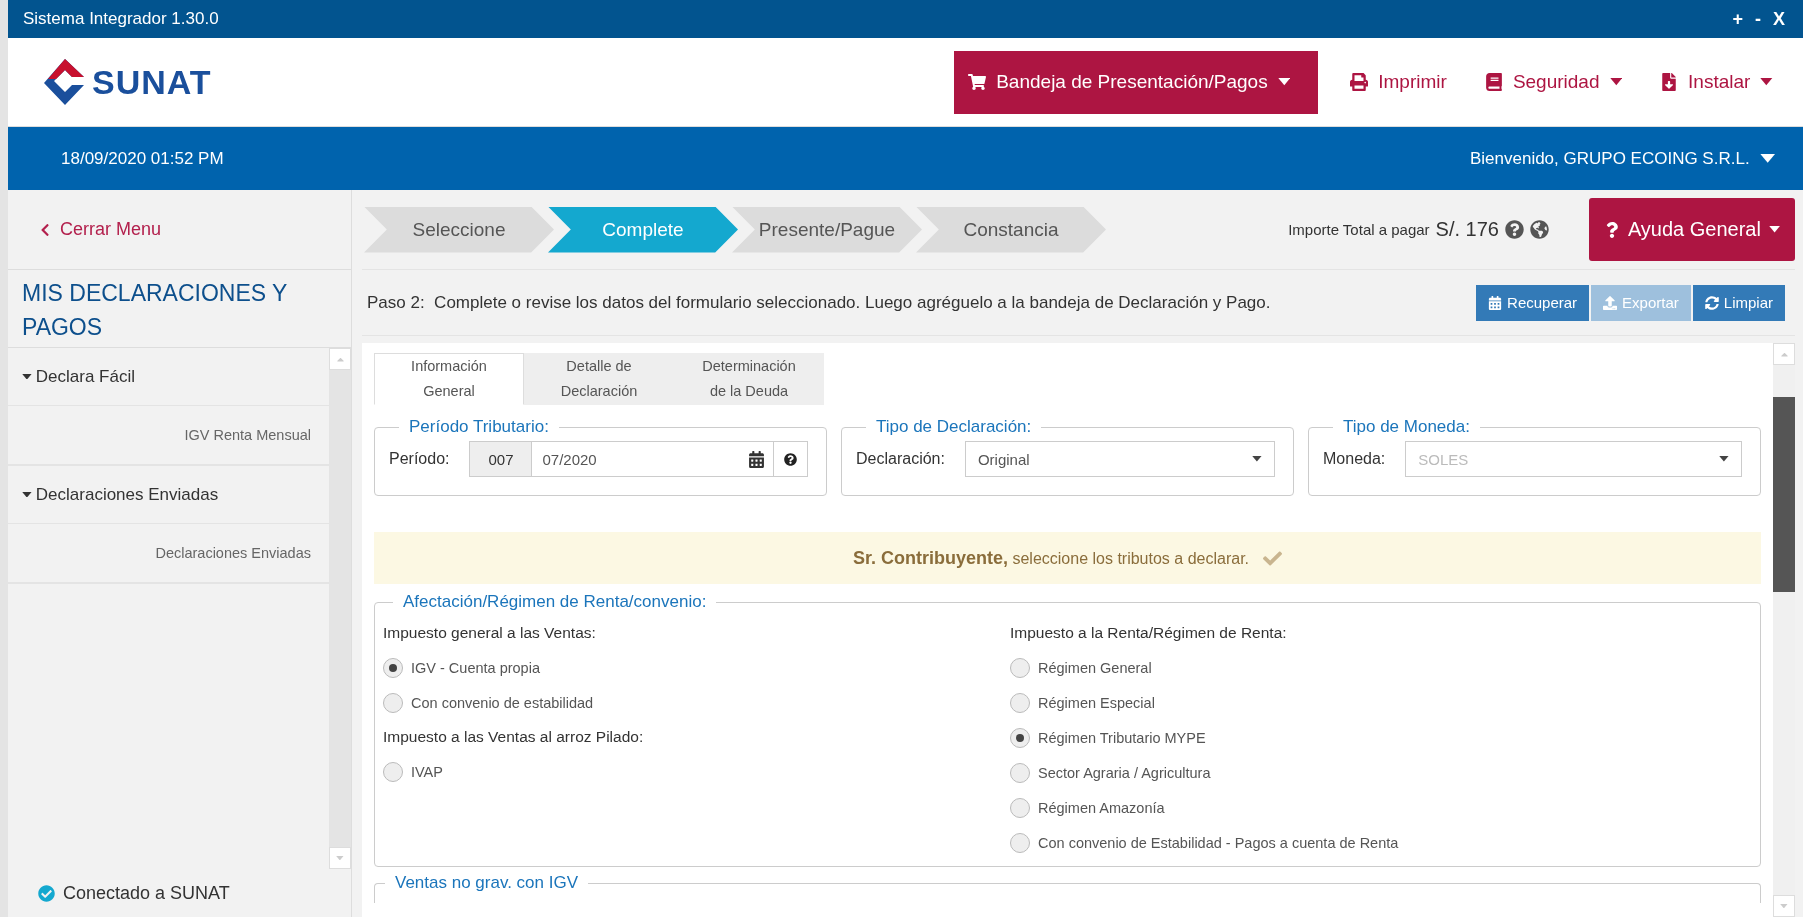 Image resolution: width=1803 pixels, height=917 pixels. Describe the element at coordinates (977, 82) in the screenshot. I see `cart-icon` at that location.